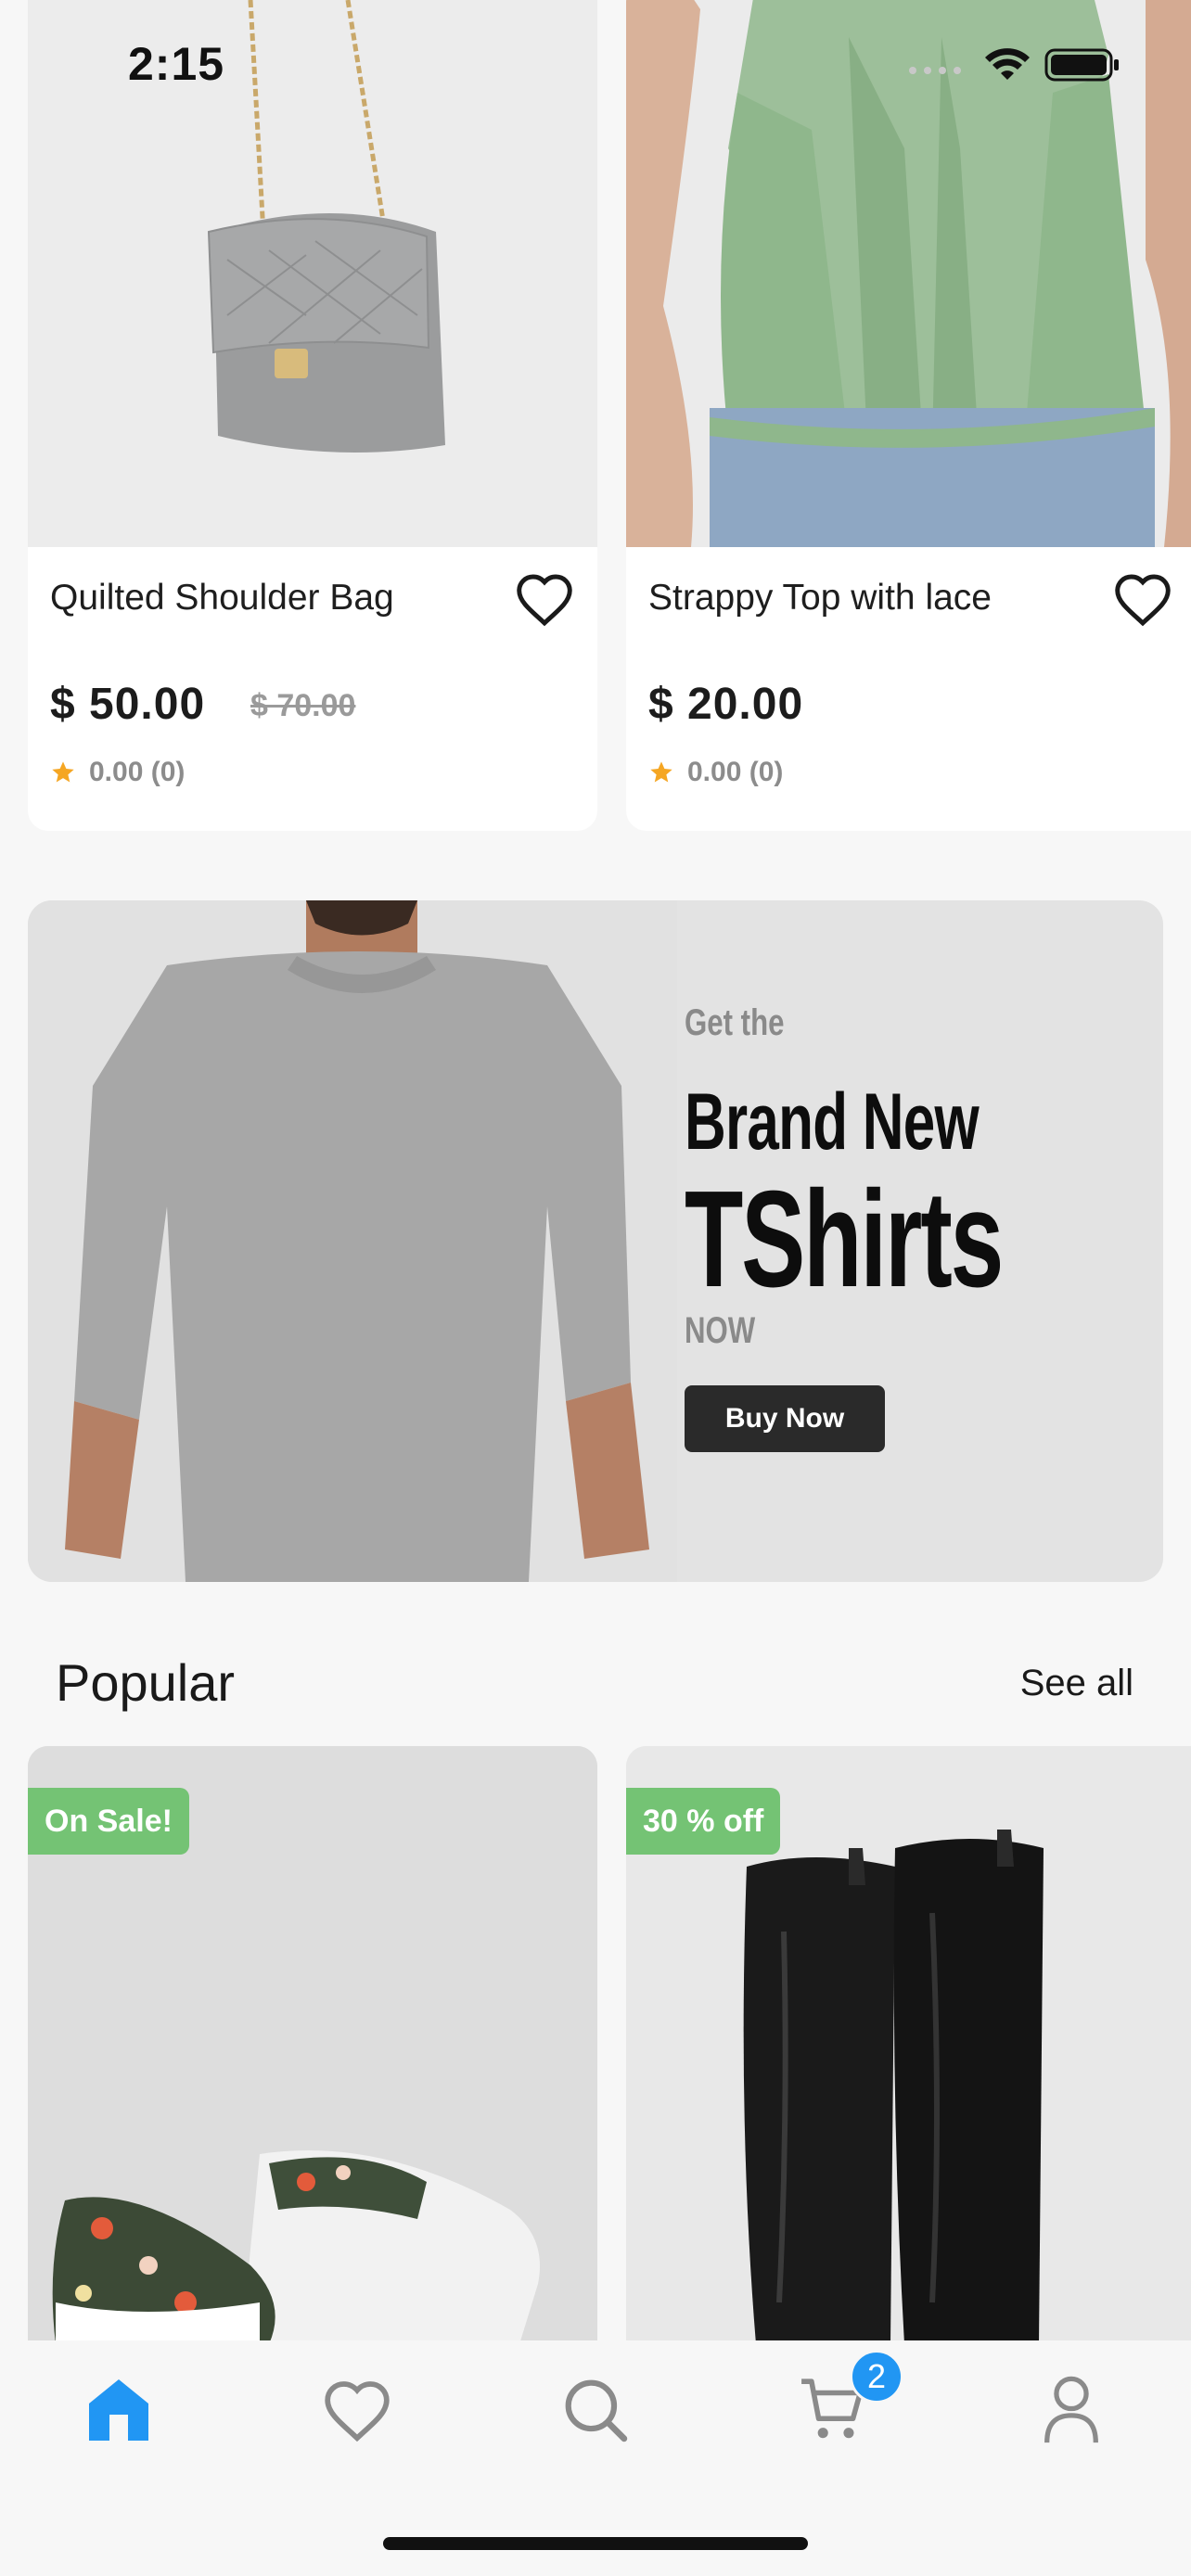 This screenshot has width=1191, height=2576. I want to click on profile-icon, so click(1071, 2409).